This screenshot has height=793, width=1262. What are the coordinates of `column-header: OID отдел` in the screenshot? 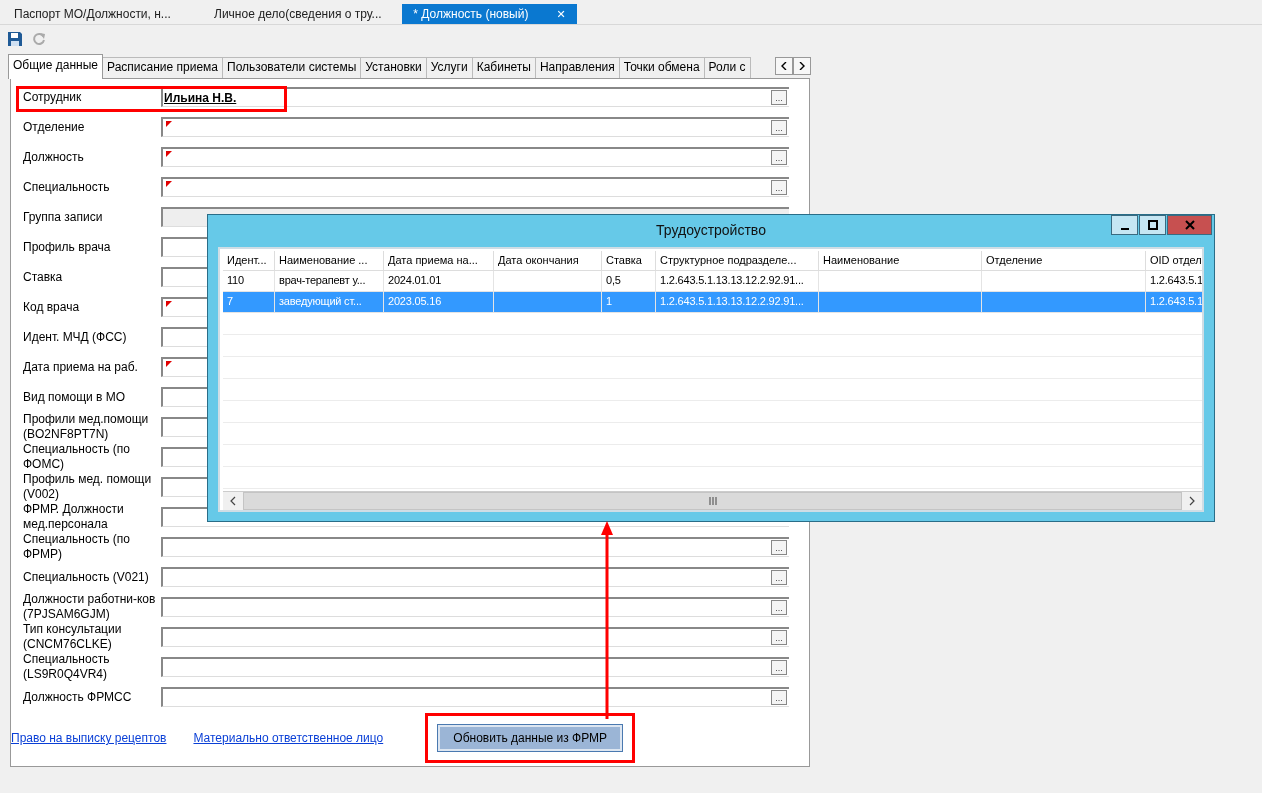 It's located at (1174, 261).